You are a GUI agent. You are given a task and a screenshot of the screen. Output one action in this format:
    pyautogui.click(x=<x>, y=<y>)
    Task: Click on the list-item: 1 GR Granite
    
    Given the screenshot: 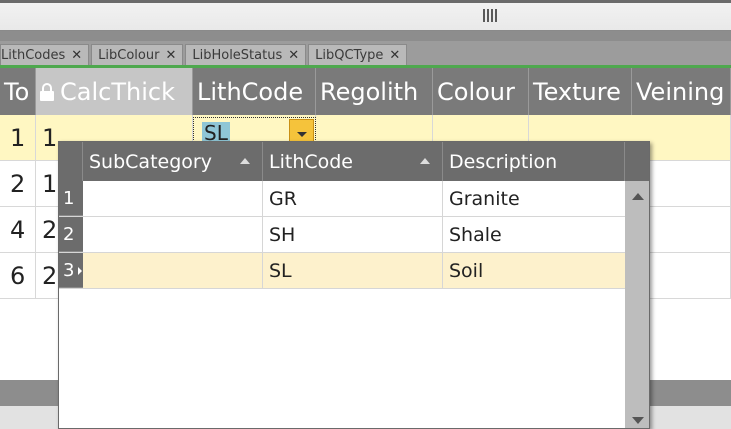 What is the action you would take?
    pyautogui.click(x=342, y=199)
    